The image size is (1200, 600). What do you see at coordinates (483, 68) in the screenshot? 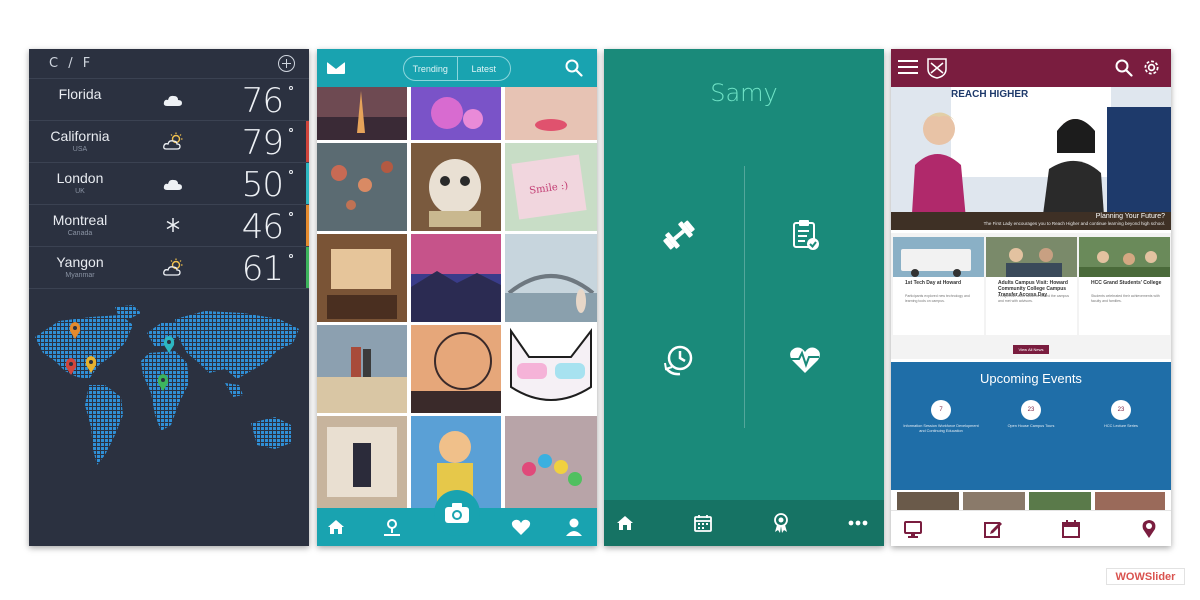
I see `tab-latest: Latest` at bounding box center [483, 68].